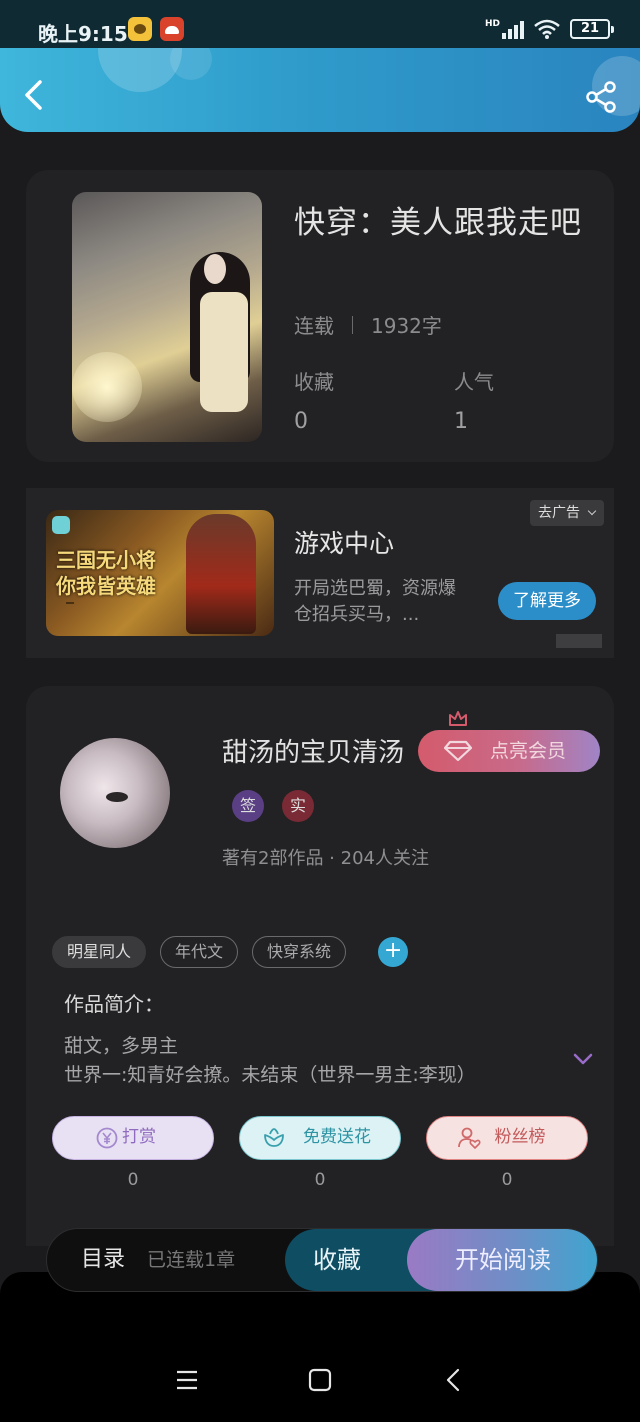 Image resolution: width=640 pixels, height=1422 pixels. What do you see at coordinates (121, 1046) in the screenshot?
I see `intro-line: 甜文，多男主` at bounding box center [121, 1046].